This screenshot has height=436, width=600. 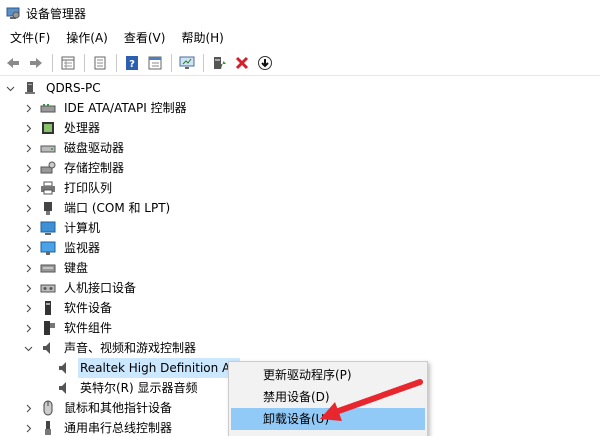 What do you see at coordinates (118, 428) in the screenshot?
I see `tree-category-label: 通用串行总线控制器` at bounding box center [118, 428].